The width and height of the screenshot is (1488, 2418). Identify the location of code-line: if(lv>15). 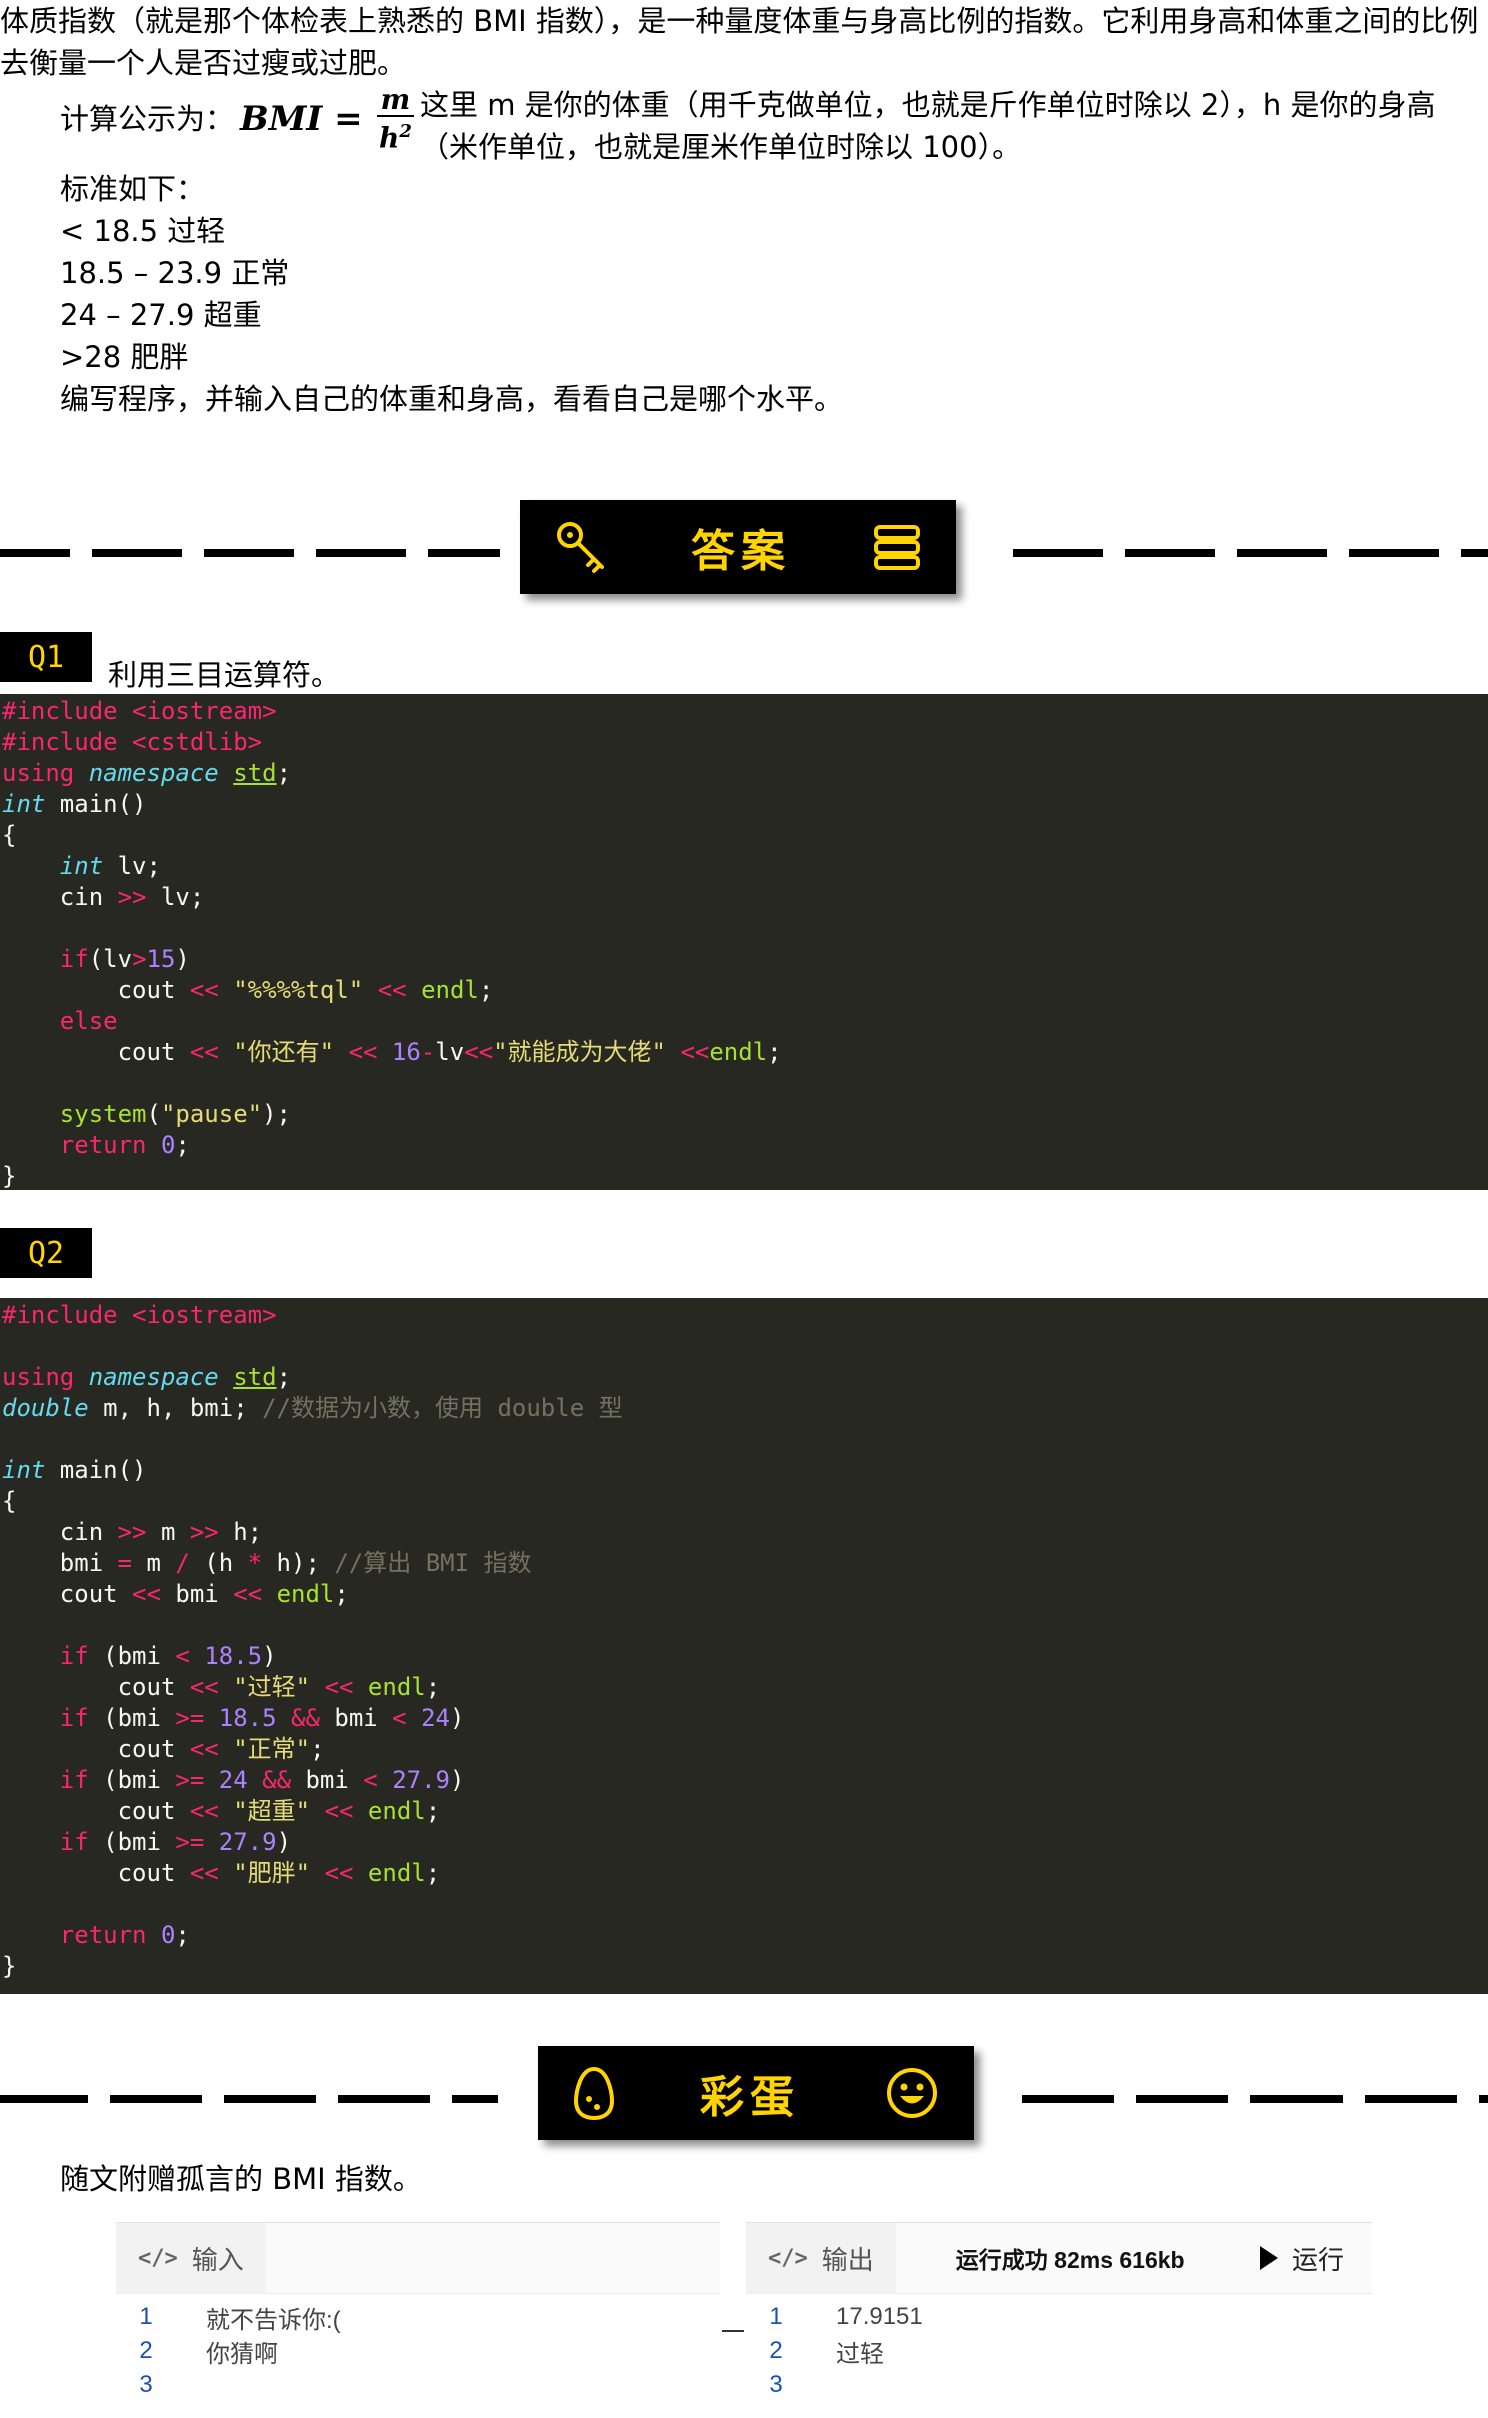
(124, 959).